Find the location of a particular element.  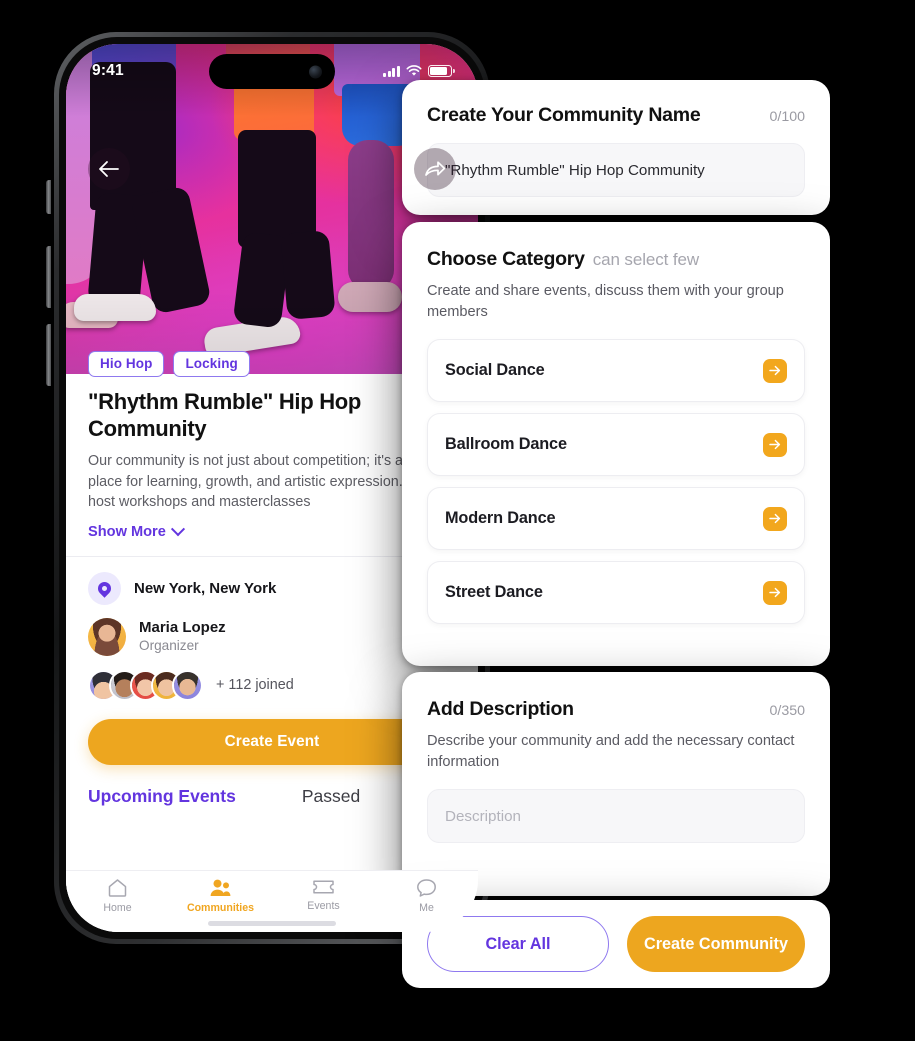

panel-header: Add Description 0/350 is located at coordinates (616, 709).